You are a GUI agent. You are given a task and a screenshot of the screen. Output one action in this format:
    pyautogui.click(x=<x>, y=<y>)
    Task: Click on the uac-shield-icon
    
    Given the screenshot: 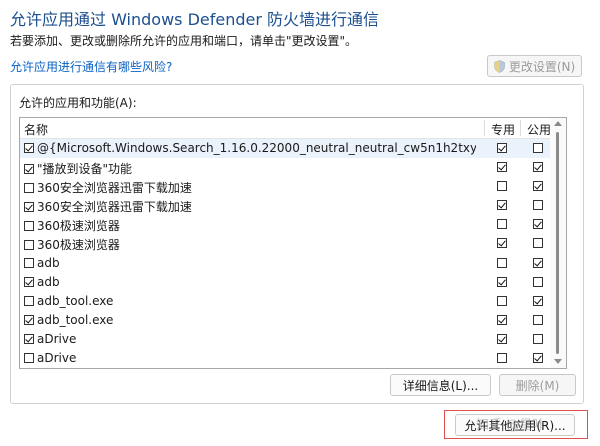 What is the action you would take?
    pyautogui.click(x=499, y=66)
    